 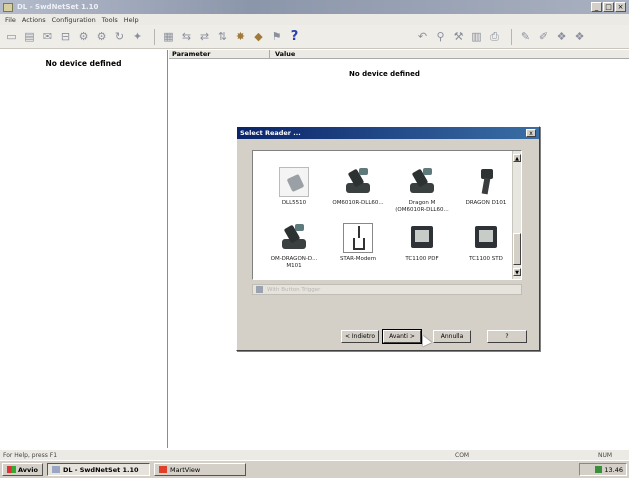 I want to click on reader-item-dll5510: DLL5510, so click(x=294, y=187).